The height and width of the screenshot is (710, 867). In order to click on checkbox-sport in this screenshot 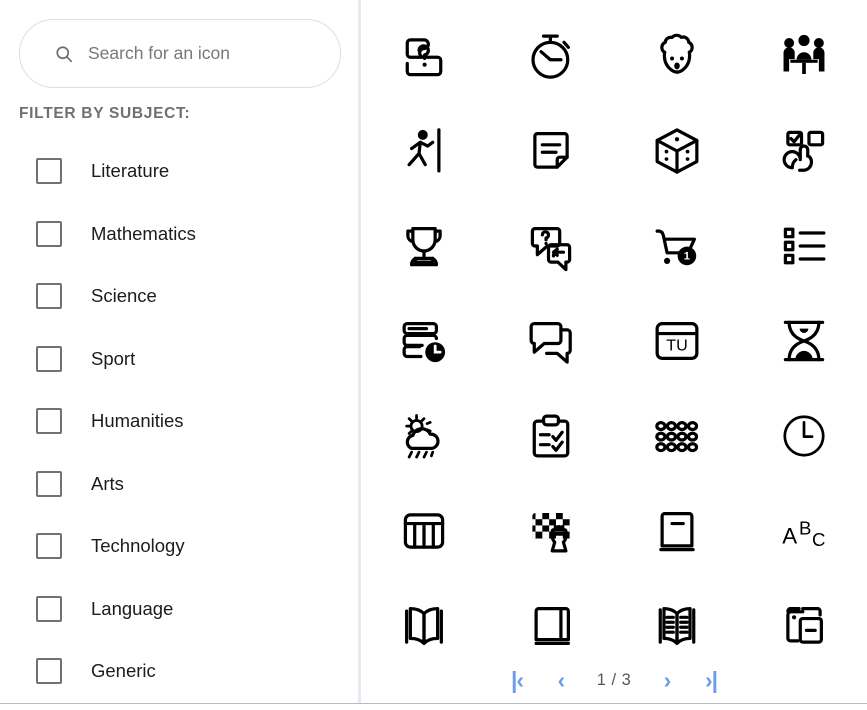, I will do `click(49, 358)`.